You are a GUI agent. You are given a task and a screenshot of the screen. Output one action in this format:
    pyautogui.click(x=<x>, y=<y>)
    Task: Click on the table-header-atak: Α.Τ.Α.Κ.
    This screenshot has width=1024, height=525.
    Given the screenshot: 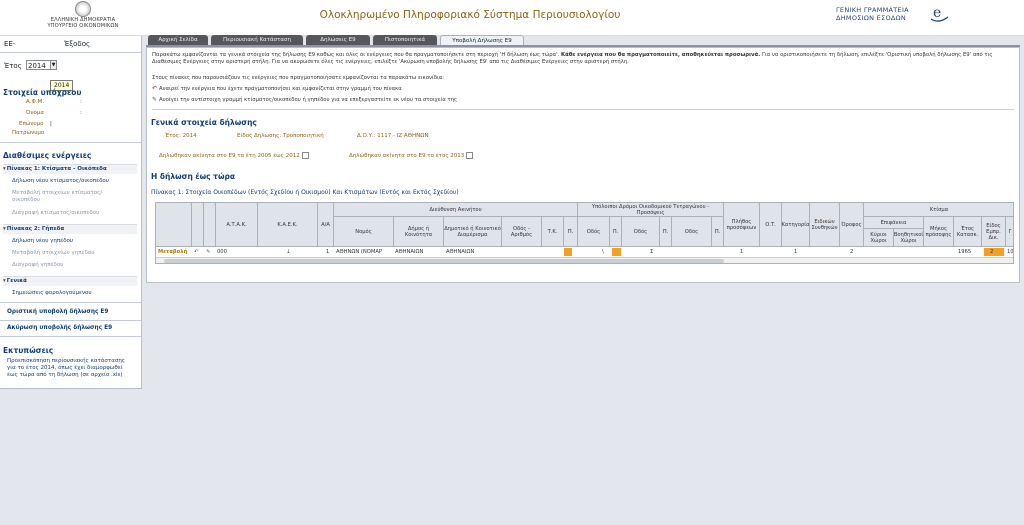 What is the action you would take?
    pyautogui.click(x=237, y=225)
    